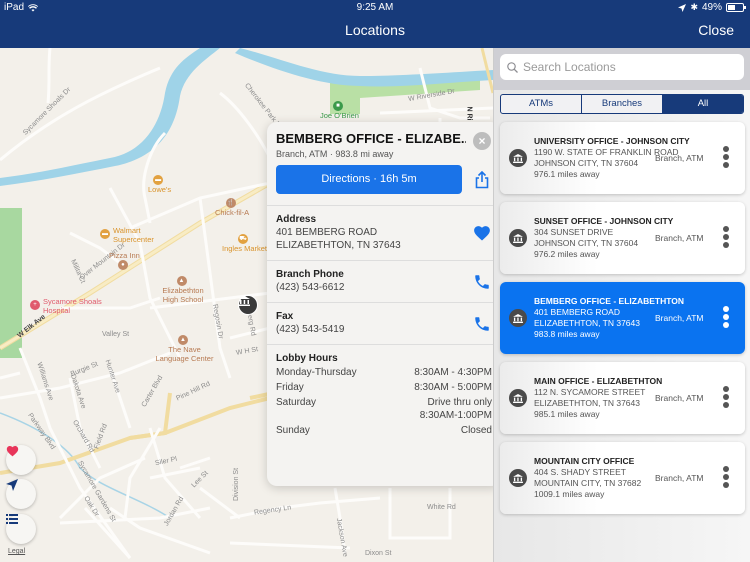  I want to click on food-icon: 🍴, so click(230, 203).